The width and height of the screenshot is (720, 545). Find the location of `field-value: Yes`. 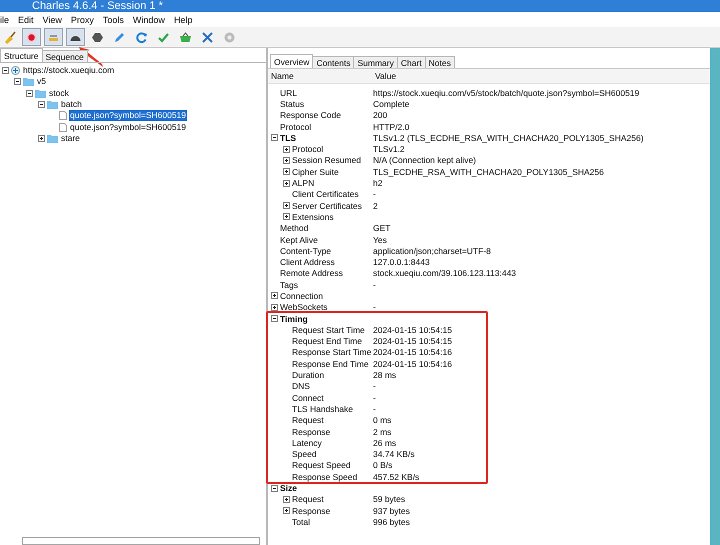

field-value: Yes is located at coordinates (380, 239).